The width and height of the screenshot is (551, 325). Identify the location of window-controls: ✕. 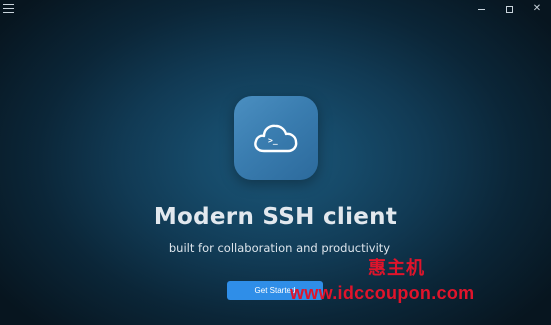
(509, 9).